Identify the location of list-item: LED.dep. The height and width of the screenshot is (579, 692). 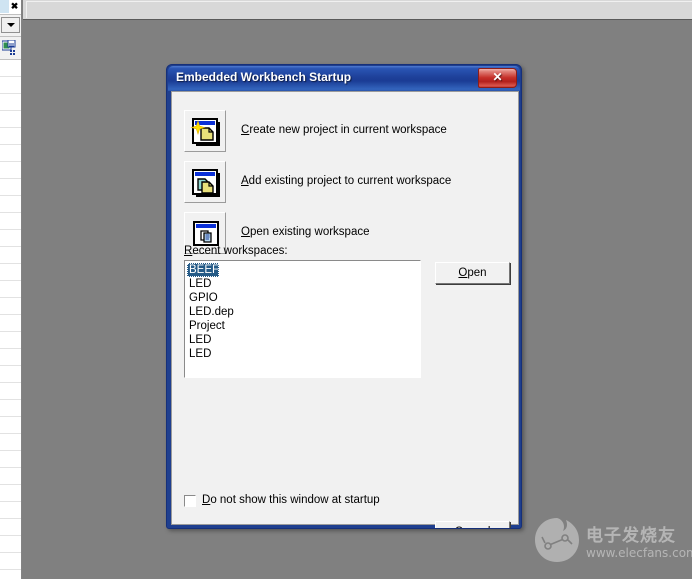
(303, 312).